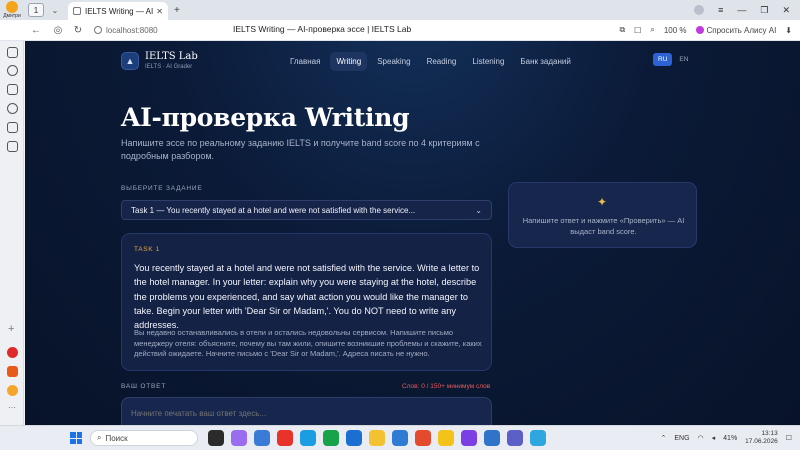 The height and width of the screenshot is (450, 800). Describe the element at coordinates (720, 10) in the screenshot. I see `menu-icon: ≡` at that location.